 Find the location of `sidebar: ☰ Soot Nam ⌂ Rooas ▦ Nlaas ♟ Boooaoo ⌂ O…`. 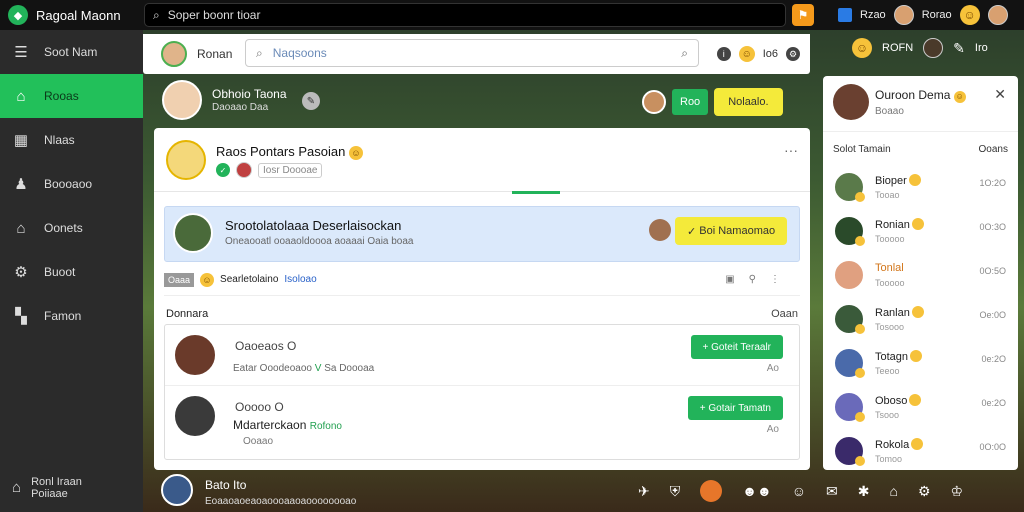

sidebar: ☰ Soot Nam ⌂ Rooas ▦ Nlaas ♟ Boooaoo ⌂ O… is located at coordinates (71, 271).